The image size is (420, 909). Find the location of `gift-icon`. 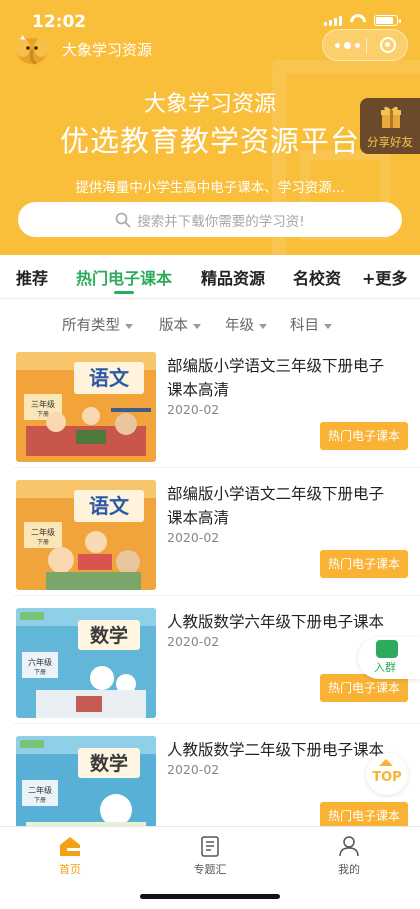

gift-icon is located at coordinates (391, 117).